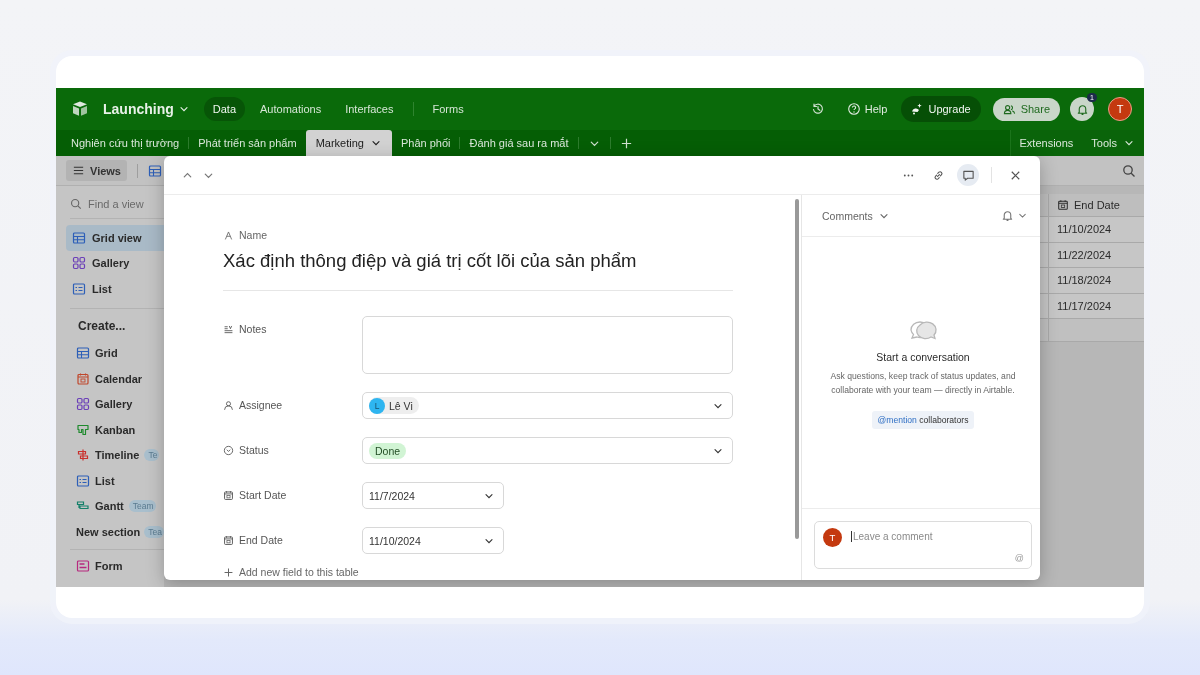 The image size is (1200, 675). I want to click on help-icon, so click(853, 109).